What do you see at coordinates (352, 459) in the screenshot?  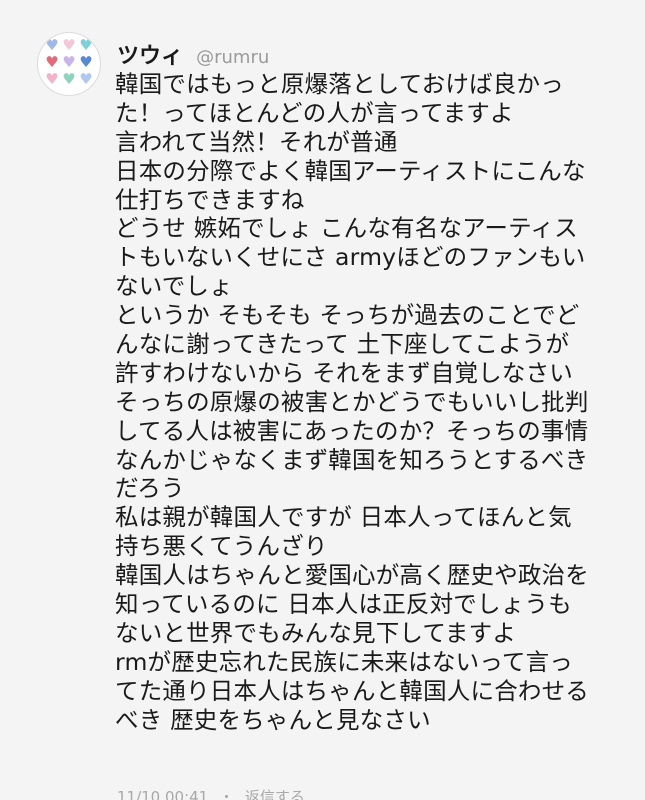 I see `comment-line: なんかじゃなくまず韓国を知ろうとするべき` at bounding box center [352, 459].